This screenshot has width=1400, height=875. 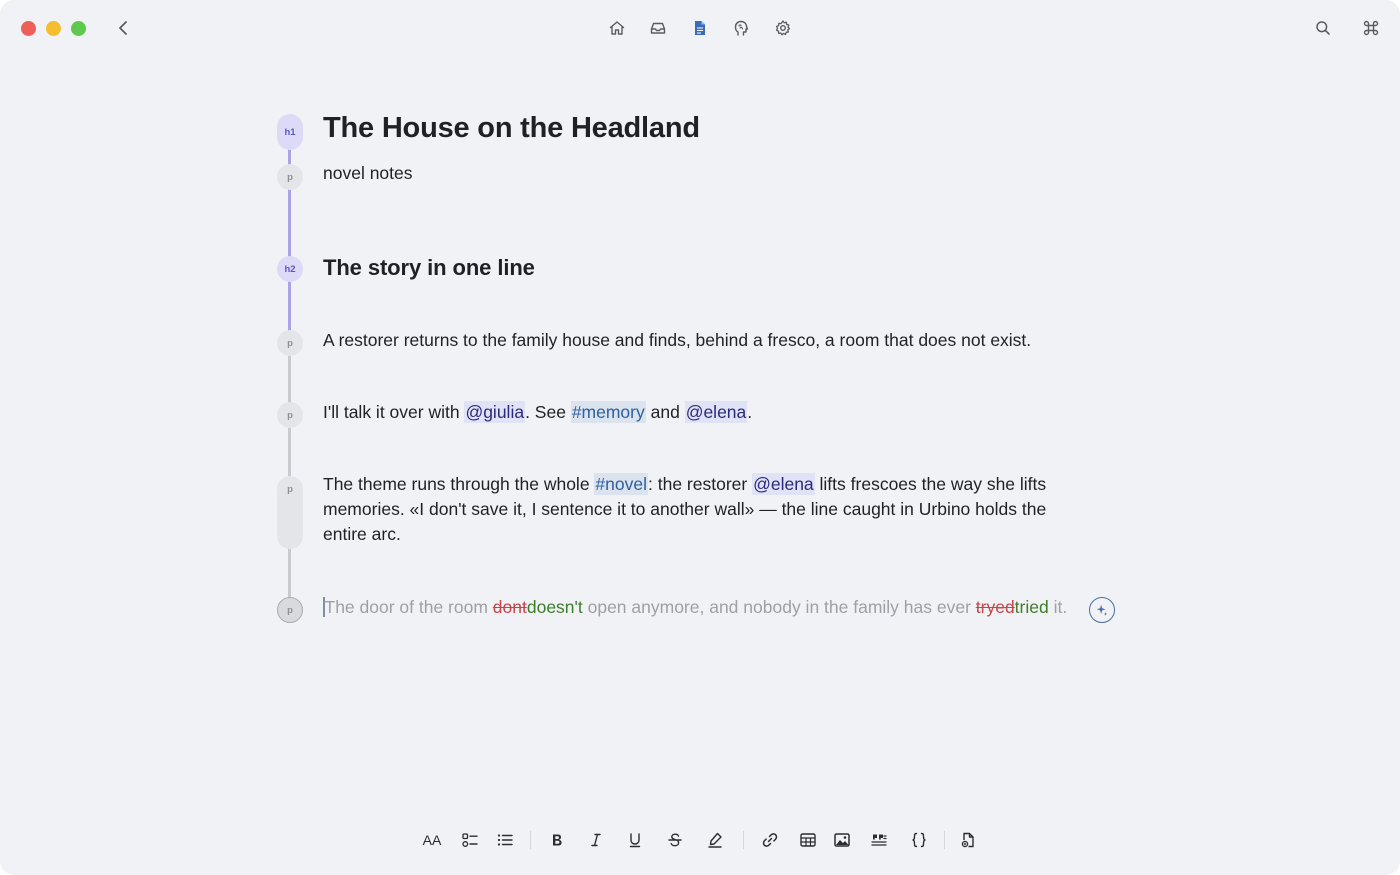 I want to click on mention-link: @giulia, so click(x=495, y=412).